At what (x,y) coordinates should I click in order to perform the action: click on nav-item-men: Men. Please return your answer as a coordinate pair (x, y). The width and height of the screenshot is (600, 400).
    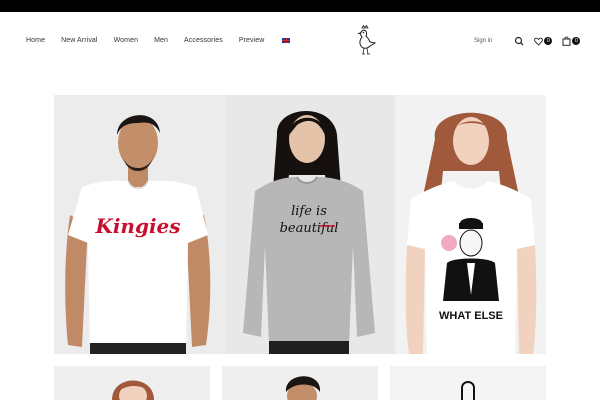
    Looking at the image, I should click on (161, 40).